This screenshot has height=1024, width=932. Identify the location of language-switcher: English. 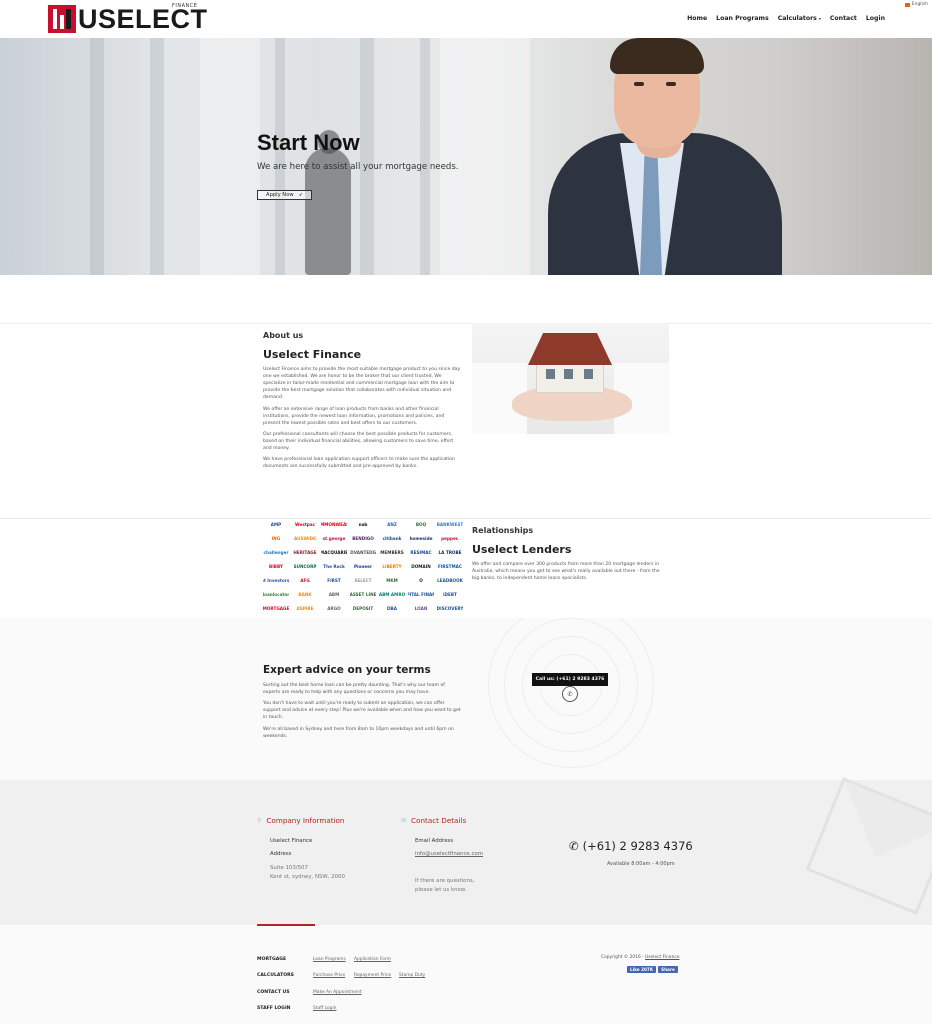
(916, 4).